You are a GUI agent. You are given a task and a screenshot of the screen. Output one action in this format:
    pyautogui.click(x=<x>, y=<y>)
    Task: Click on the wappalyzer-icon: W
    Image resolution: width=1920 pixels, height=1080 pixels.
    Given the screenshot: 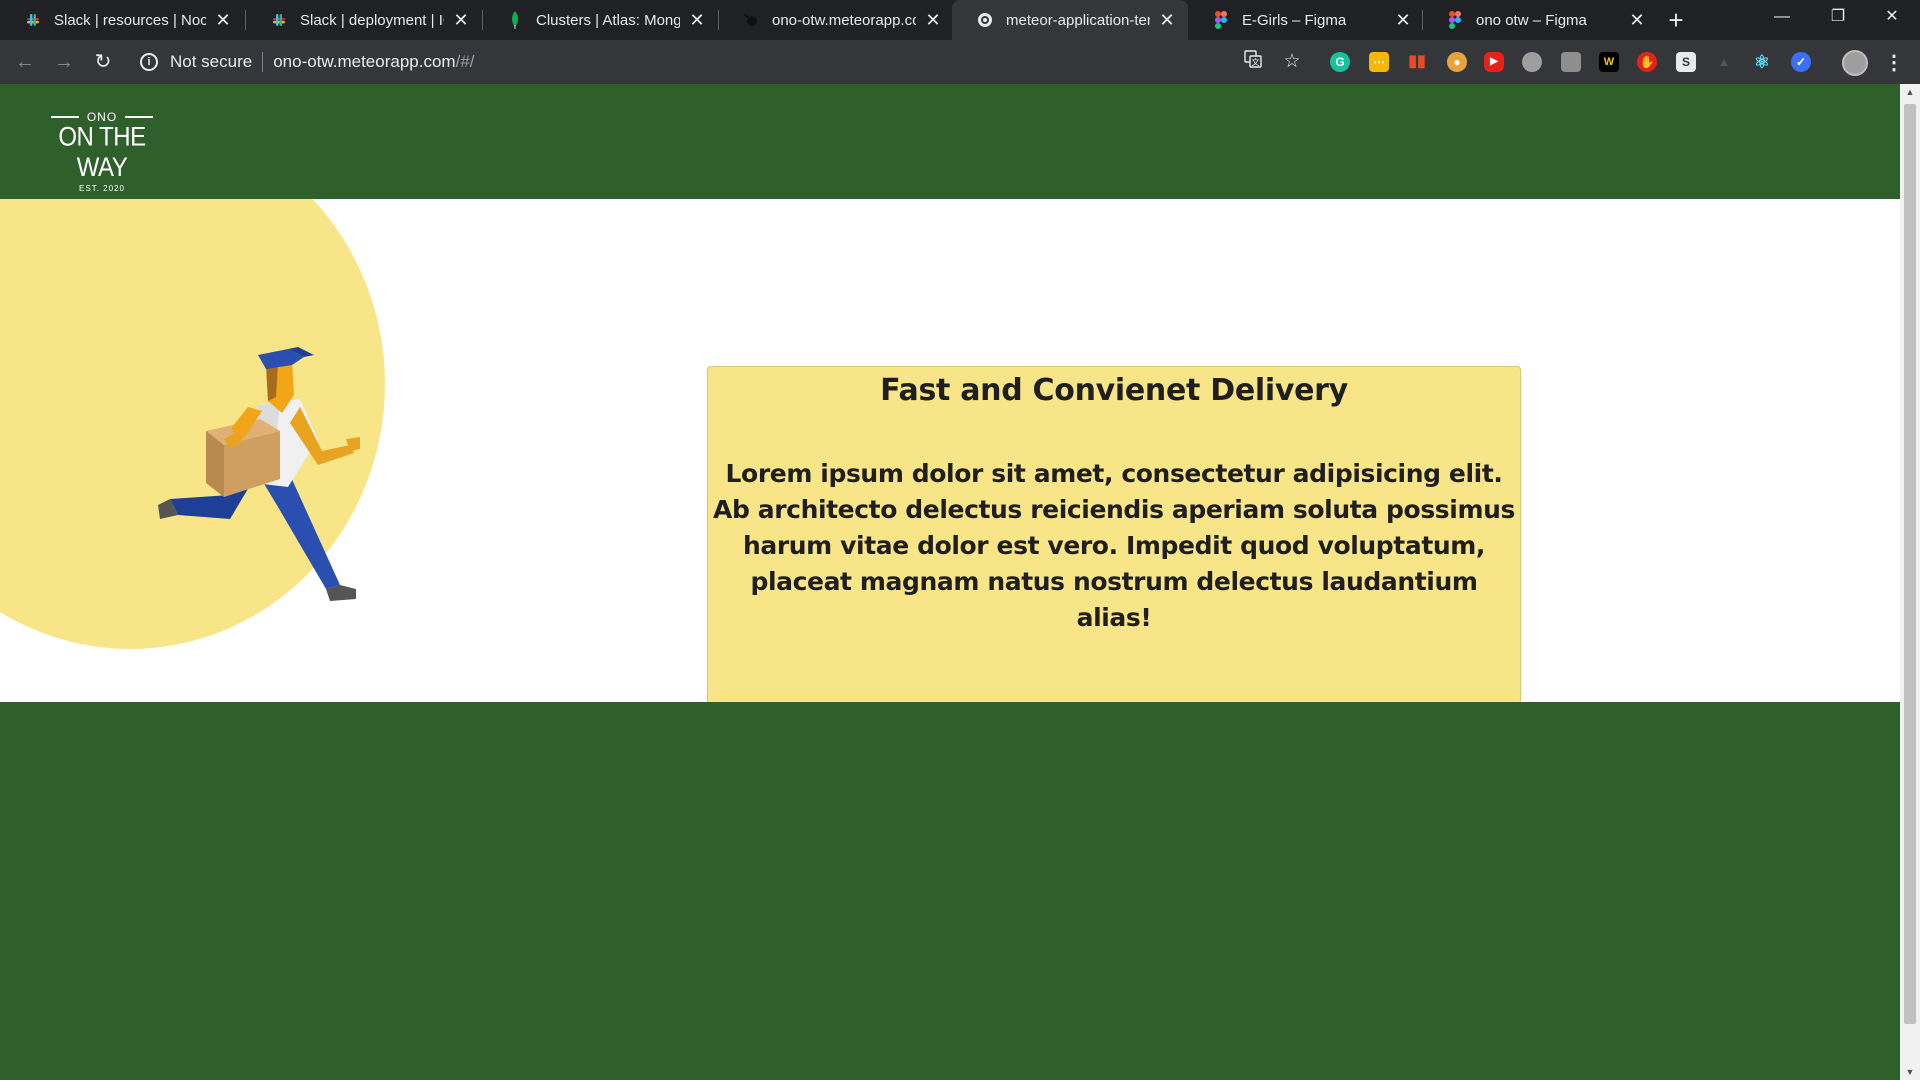 What is the action you would take?
    pyautogui.click(x=1609, y=62)
    